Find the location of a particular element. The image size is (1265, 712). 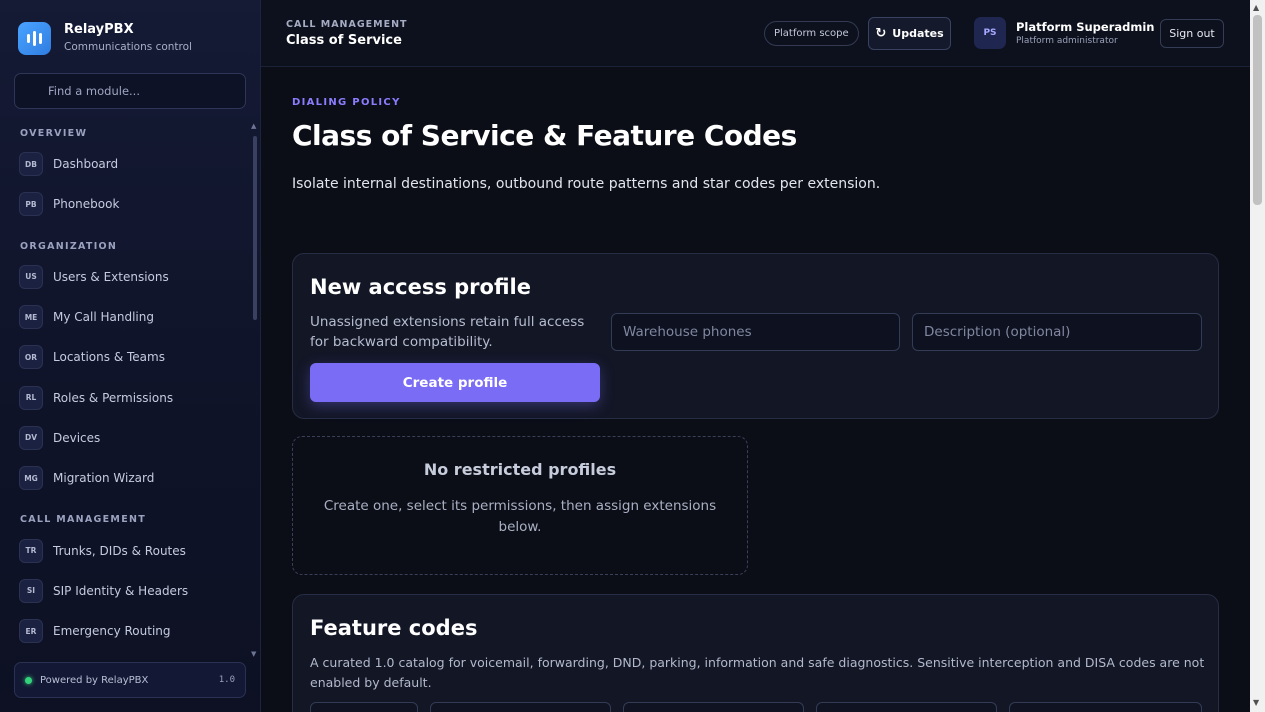

migration-icon: MG is located at coordinates (31, 478).